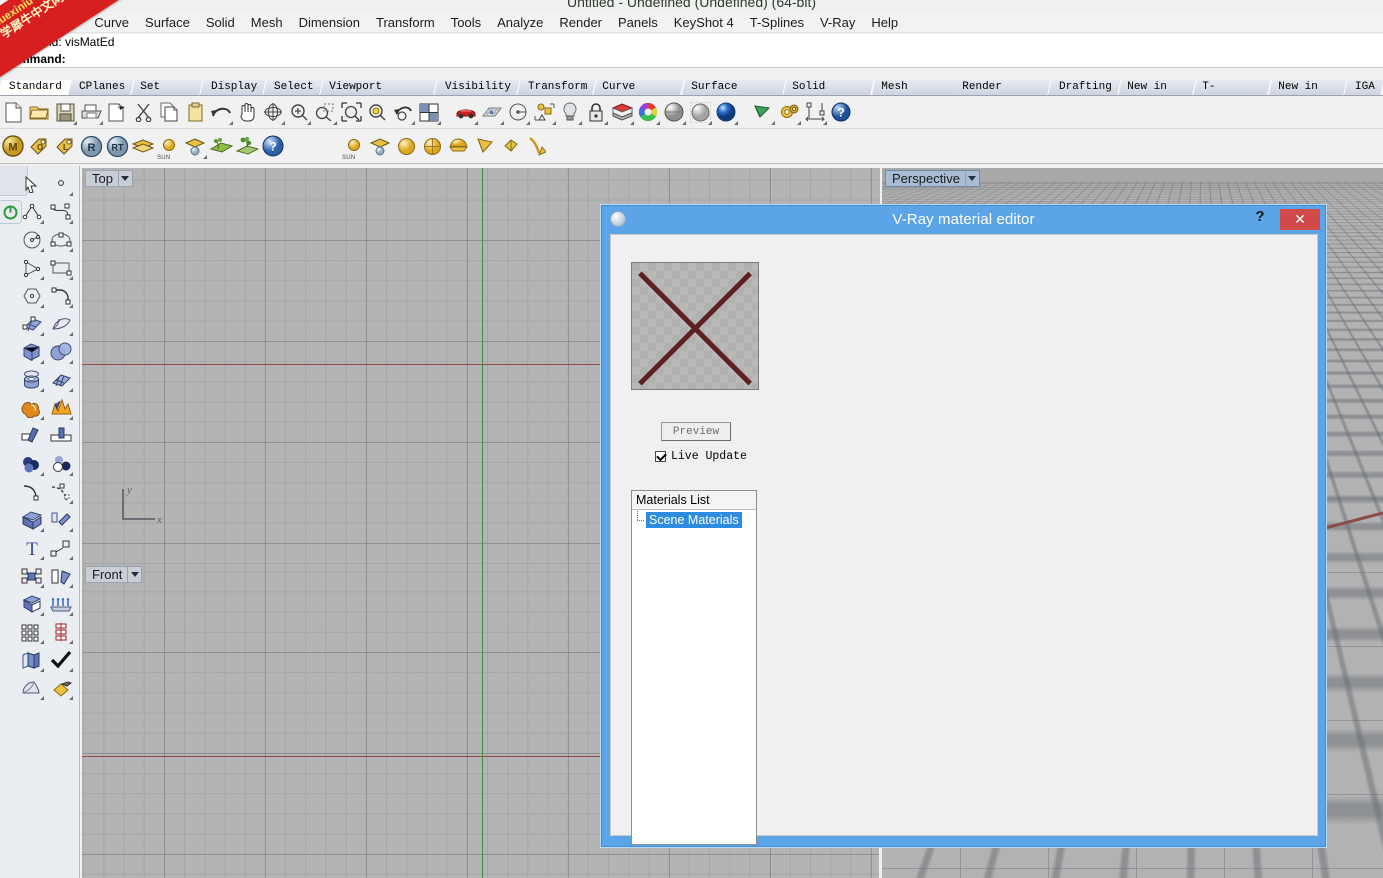  What do you see at coordinates (299, 112) in the screenshot?
I see `zoom-in-icon` at bounding box center [299, 112].